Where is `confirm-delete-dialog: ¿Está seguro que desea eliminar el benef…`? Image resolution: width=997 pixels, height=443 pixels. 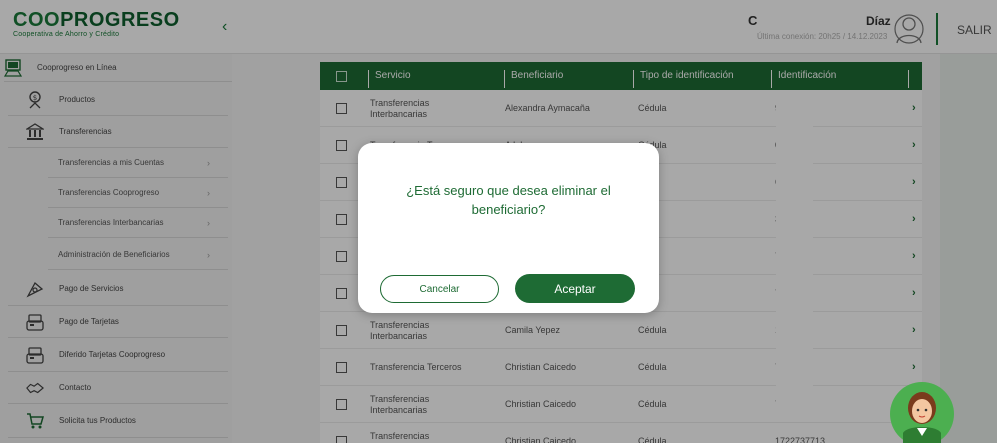 confirm-delete-dialog: ¿Está seguro que desea eliminar el benef… is located at coordinates (508, 228).